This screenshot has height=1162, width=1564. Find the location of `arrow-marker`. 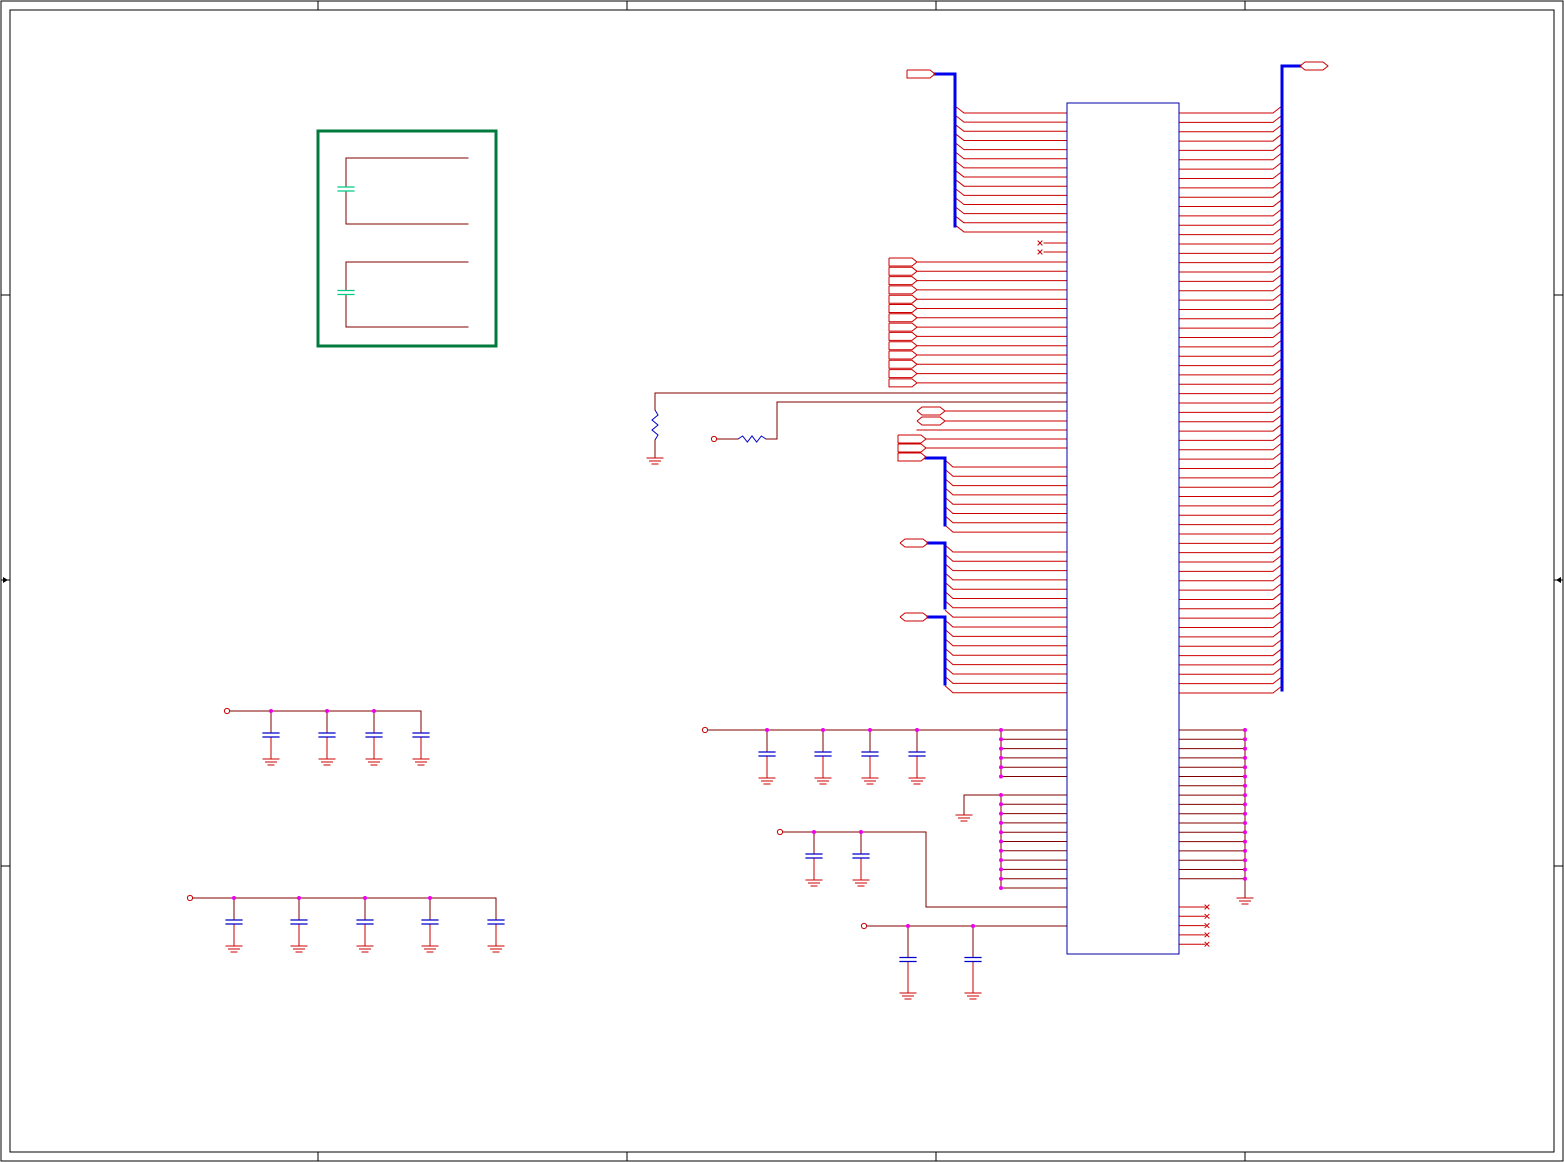

arrow-marker is located at coordinates (5, 580).